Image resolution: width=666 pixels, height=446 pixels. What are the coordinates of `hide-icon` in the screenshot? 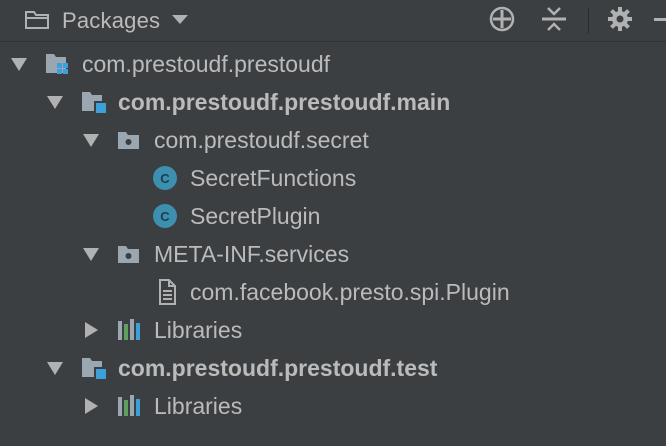 It's located at (657, 21).